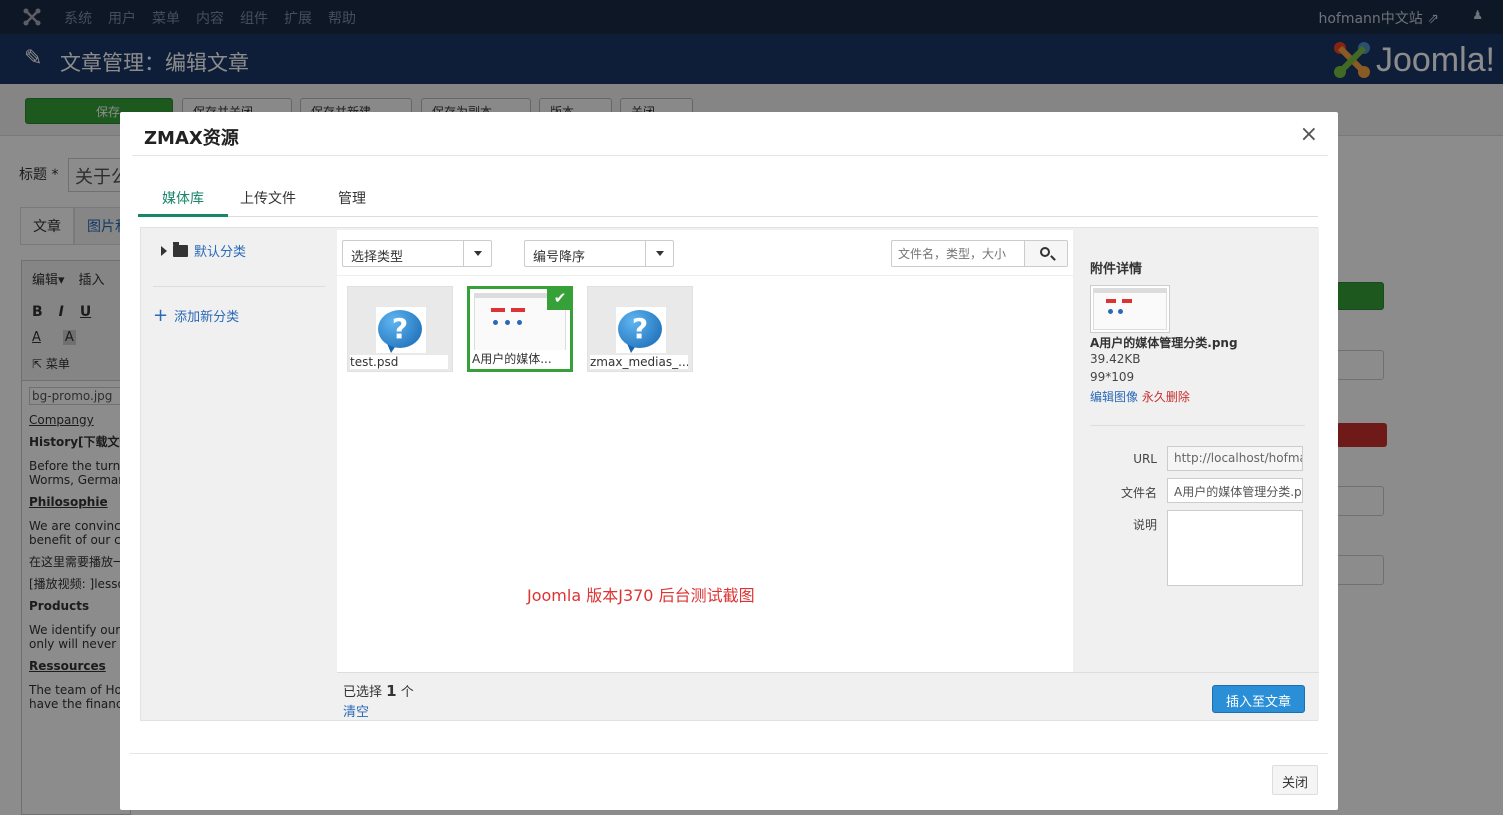 This screenshot has height=815, width=1503. What do you see at coordinates (958, 253) in the screenshot?
I see `search-input` at bounding box center [958, 253].